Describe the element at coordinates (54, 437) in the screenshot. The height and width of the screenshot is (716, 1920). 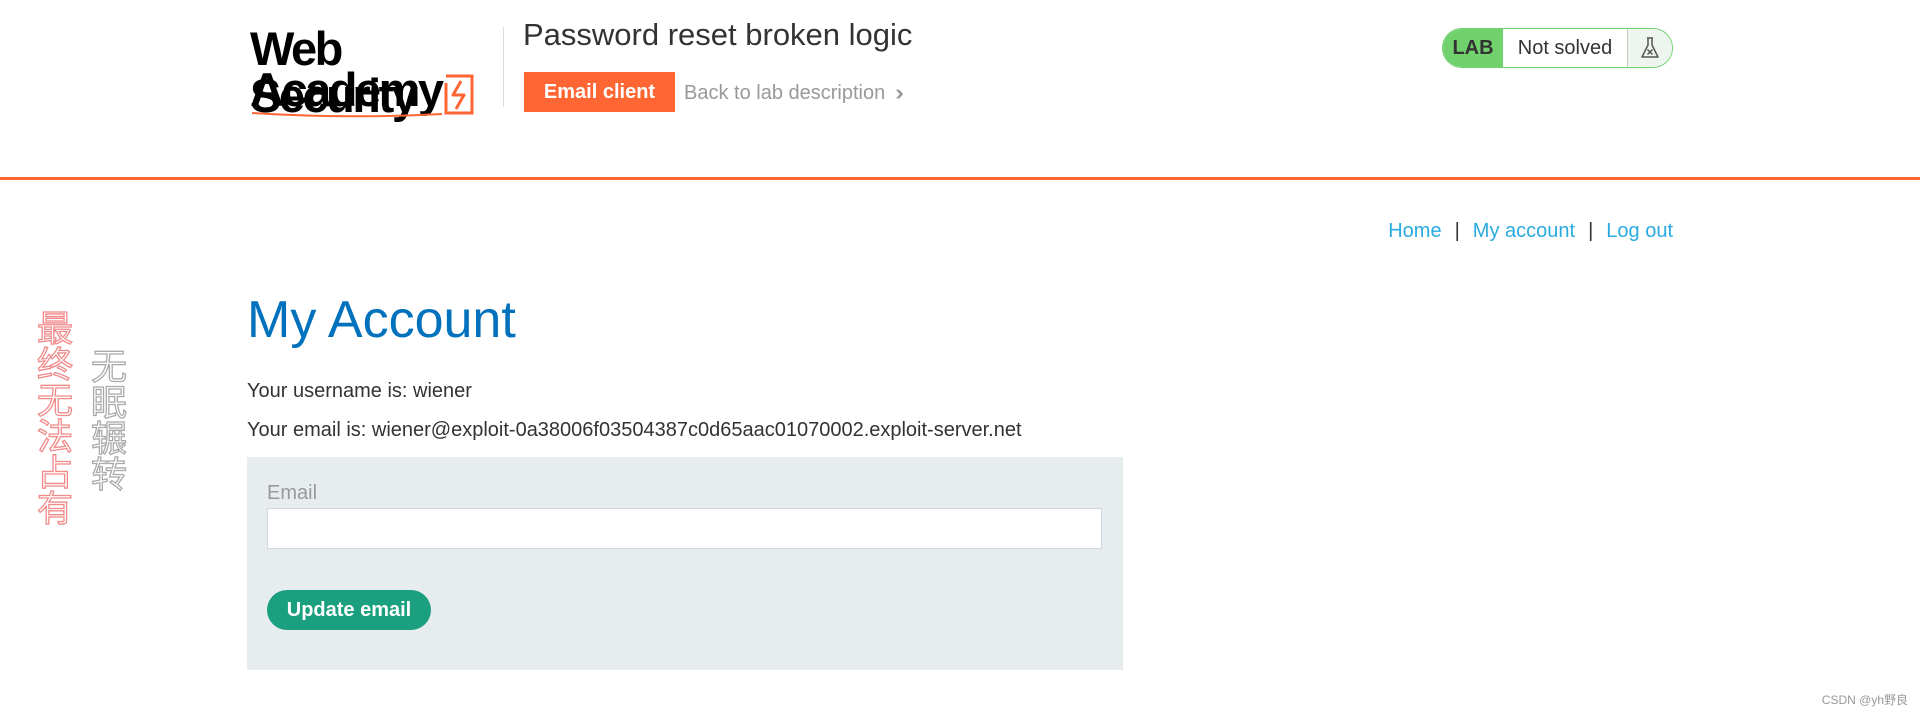
I see `side-char: 法` at that location.